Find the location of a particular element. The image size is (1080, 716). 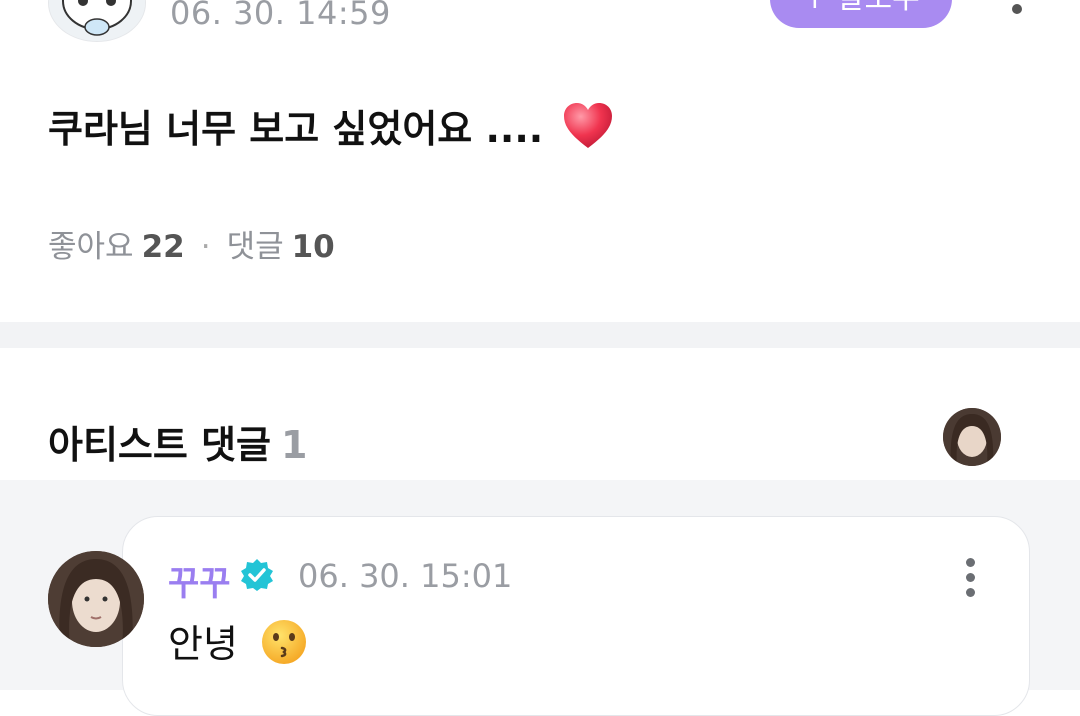

heart-emoji-icon is located at coordinates (588, 130).